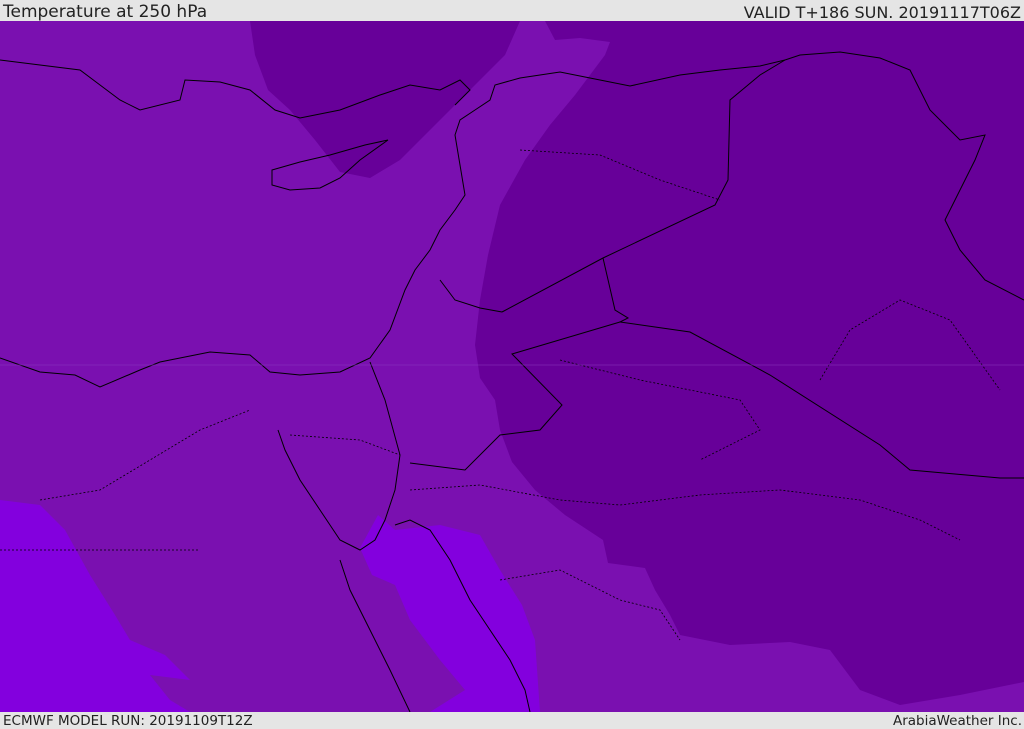  Describe the element at coordinates (957, 721) in the screenshot. I see `brand-credit: ArabiaWeather Inc.` at that location.